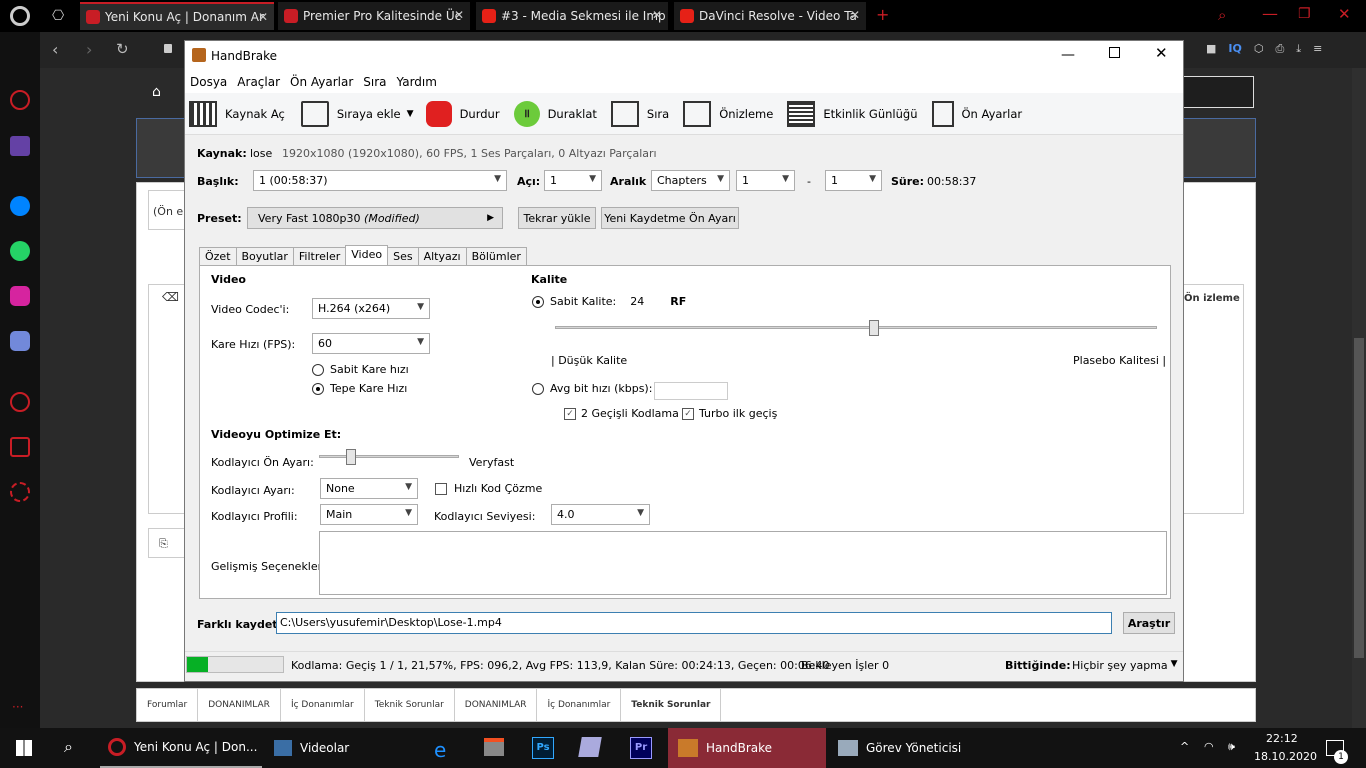 Image resolution: width=1366 pixels, height=768 pixels. Describe the element at coordinates (543, 748) in the screenshot. I see `photoshop-icon: Ps` at that location.